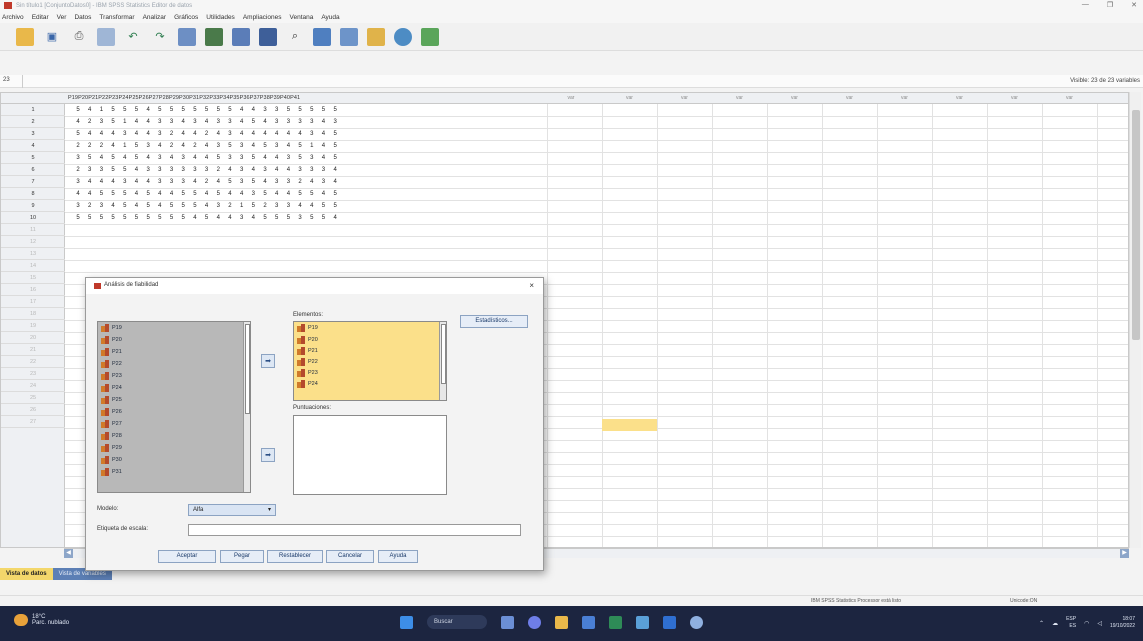 This screenshot has width=1143, height=641. Describe the element at coordinates (174, 412) in the screenshot. I see `list-item: P26` at that location.